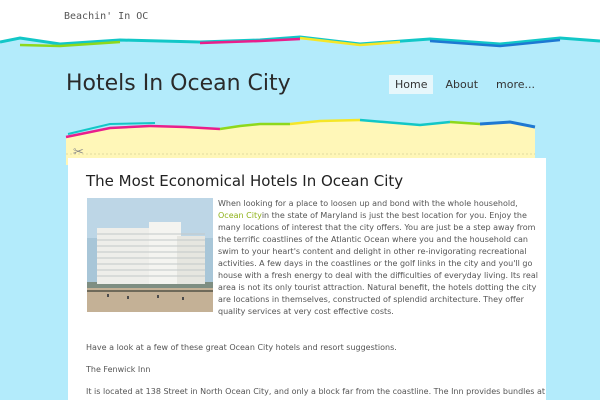 The height and width of the screenshot is (400, 600). I want to click on hotel-photo, so click(150, 255).